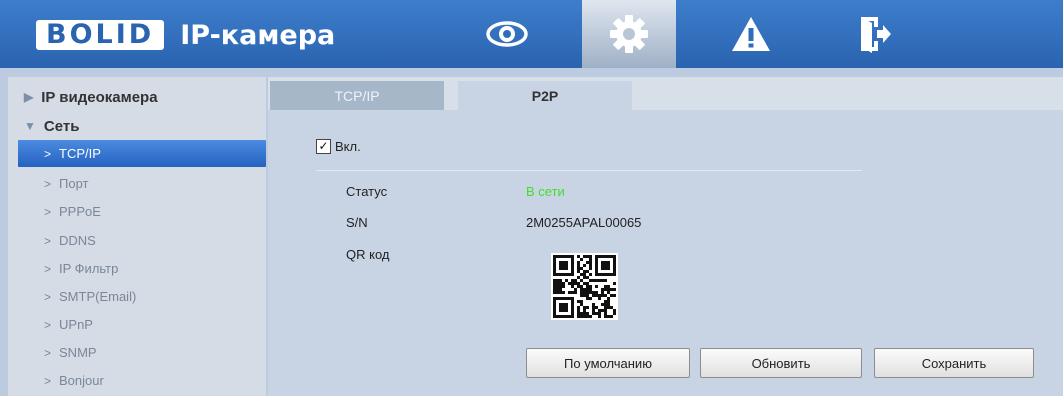  What do you see at coordinates (357, 95) in the screenshot?
I see `tab-tcpip: TCP/IP` at bounding box center [357, 95].